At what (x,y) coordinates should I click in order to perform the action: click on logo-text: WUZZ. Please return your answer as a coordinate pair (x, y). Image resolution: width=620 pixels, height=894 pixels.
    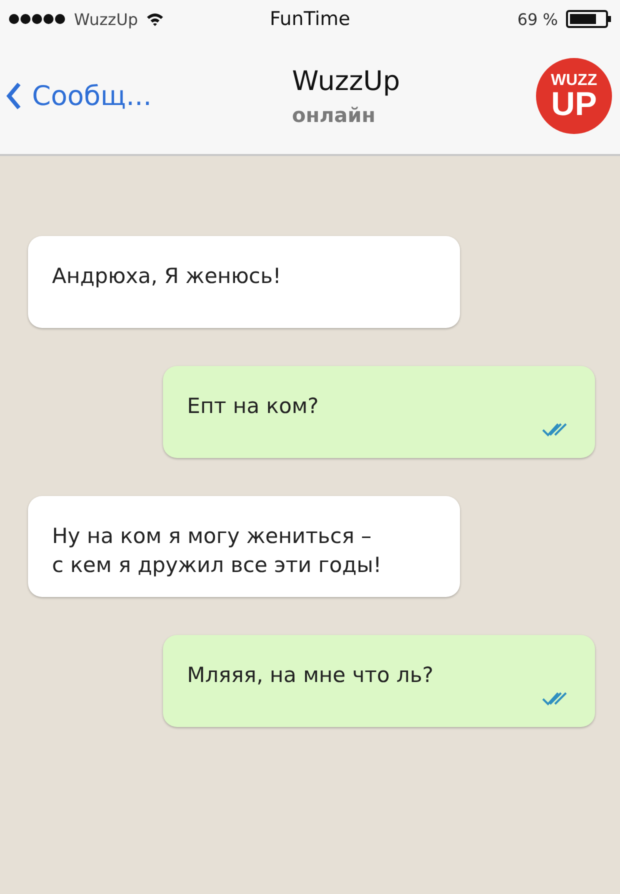
    Looking at the image, I should click on (574, 80).